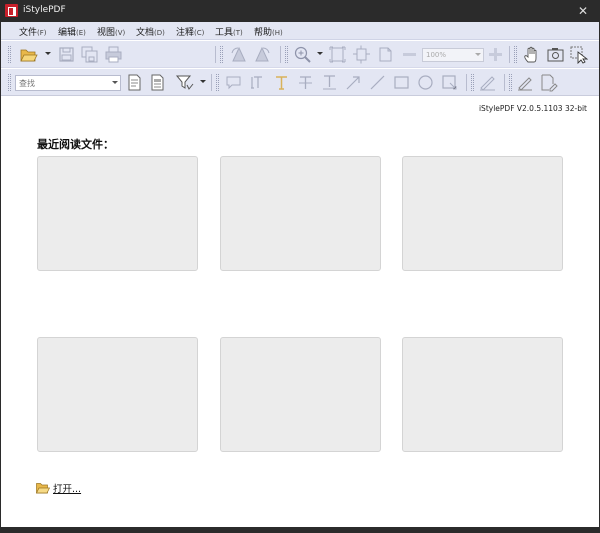  I want to click on search-field, so click(68, 83).